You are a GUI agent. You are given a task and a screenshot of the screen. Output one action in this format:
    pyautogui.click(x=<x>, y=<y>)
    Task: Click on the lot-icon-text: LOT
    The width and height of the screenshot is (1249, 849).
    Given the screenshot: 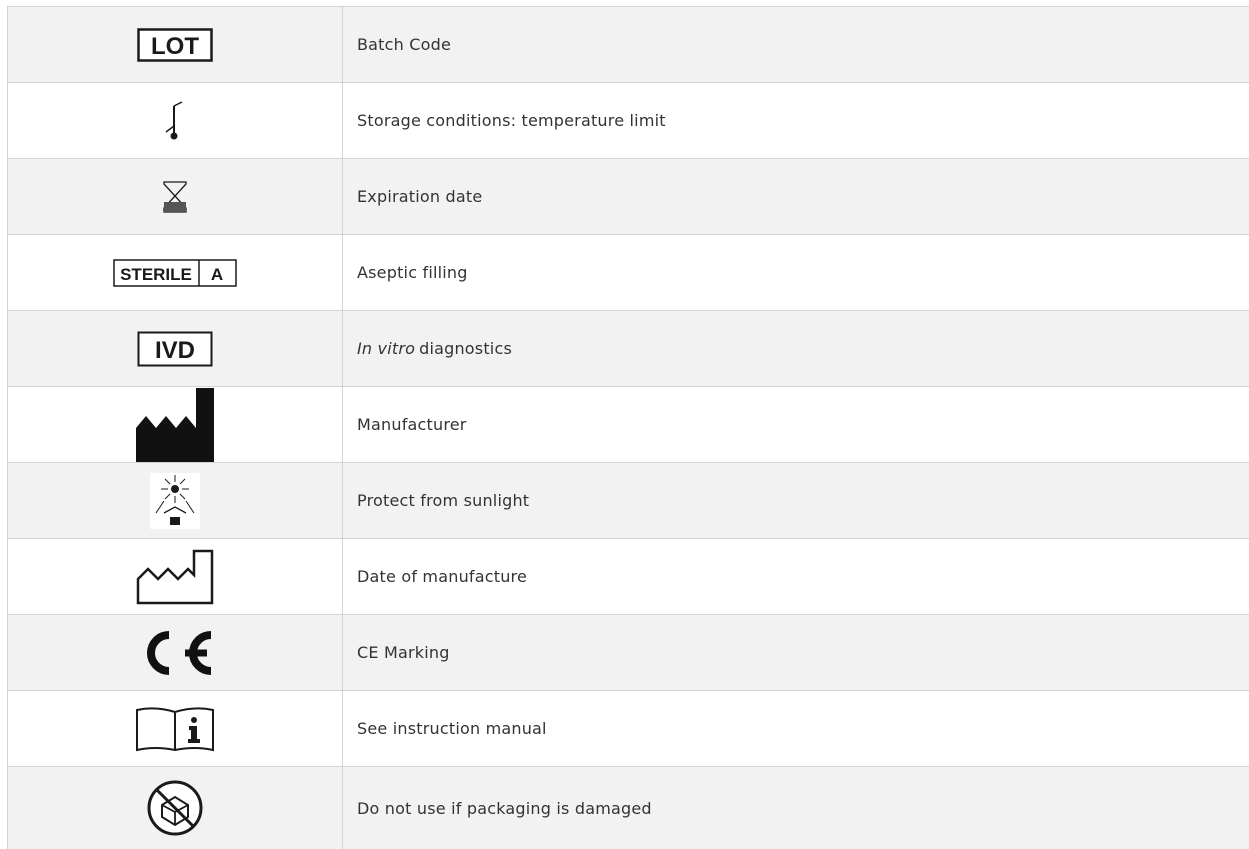 What is the action you would take?
    pyautogui.click(x=175, y=46)
    